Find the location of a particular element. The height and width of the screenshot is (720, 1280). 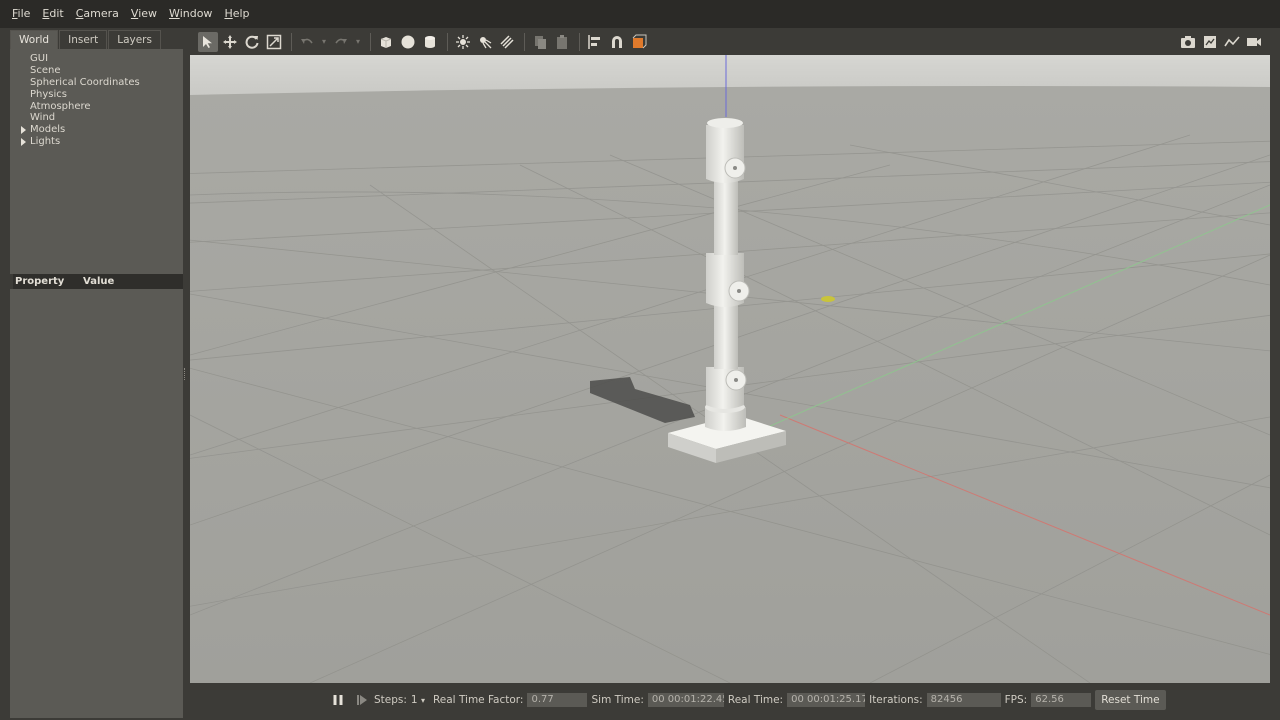

steps-spinbox: 1 ▾ is located at coordinates (418, 700).